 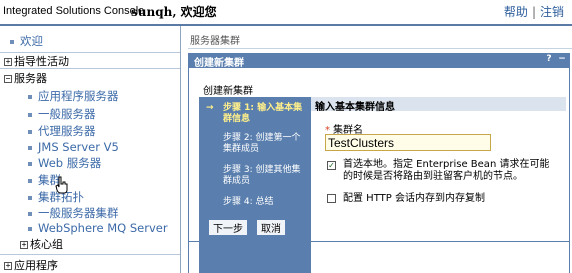 I want to click on wizard-step-2: 步骤 2: 创建第一个集群成员, so click(x=255, y=144).